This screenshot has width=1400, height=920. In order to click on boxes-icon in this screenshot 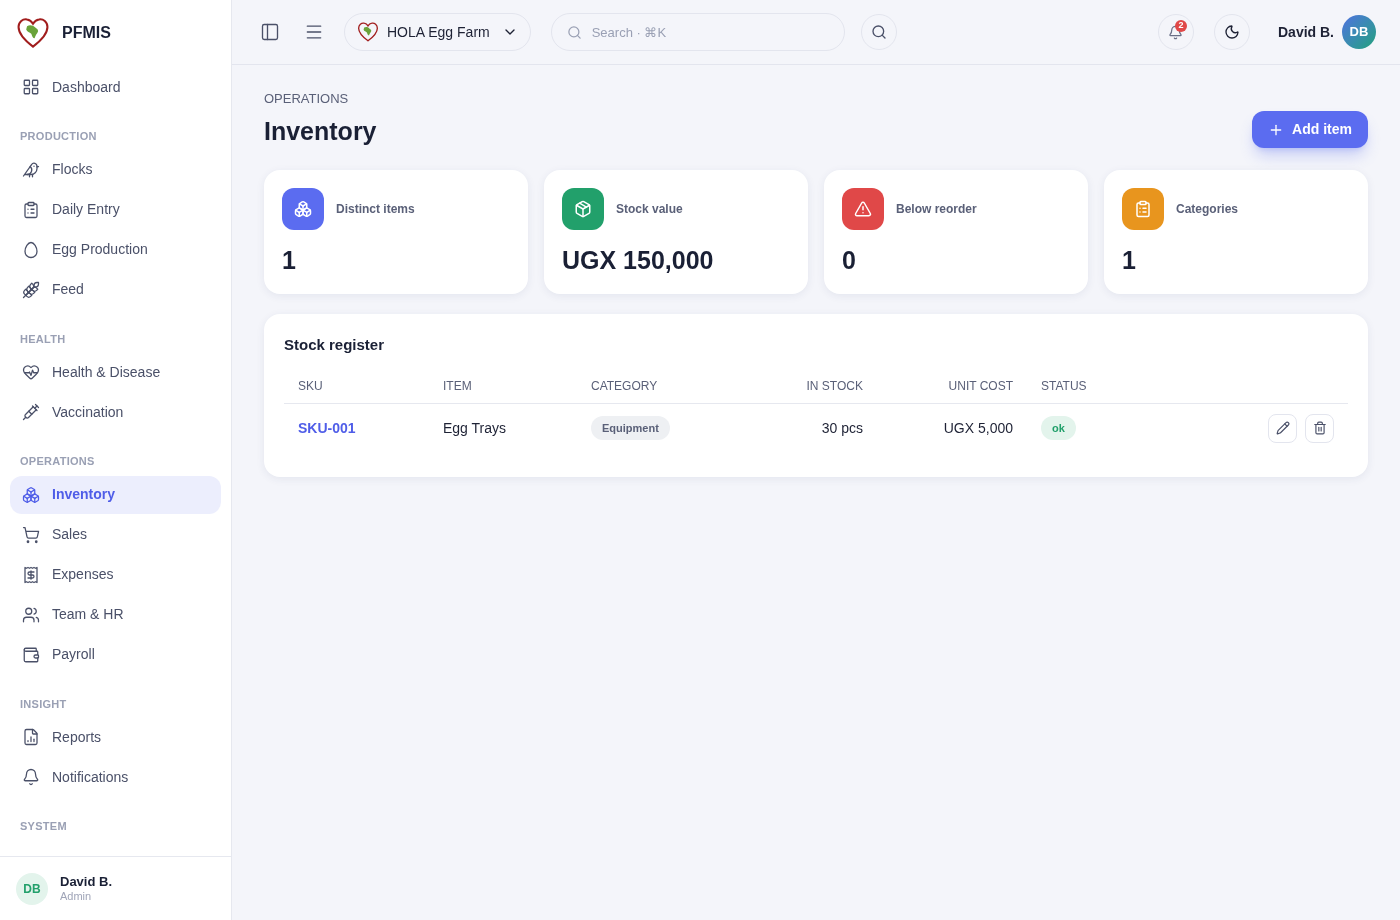, I will do `click(31, 494)`.